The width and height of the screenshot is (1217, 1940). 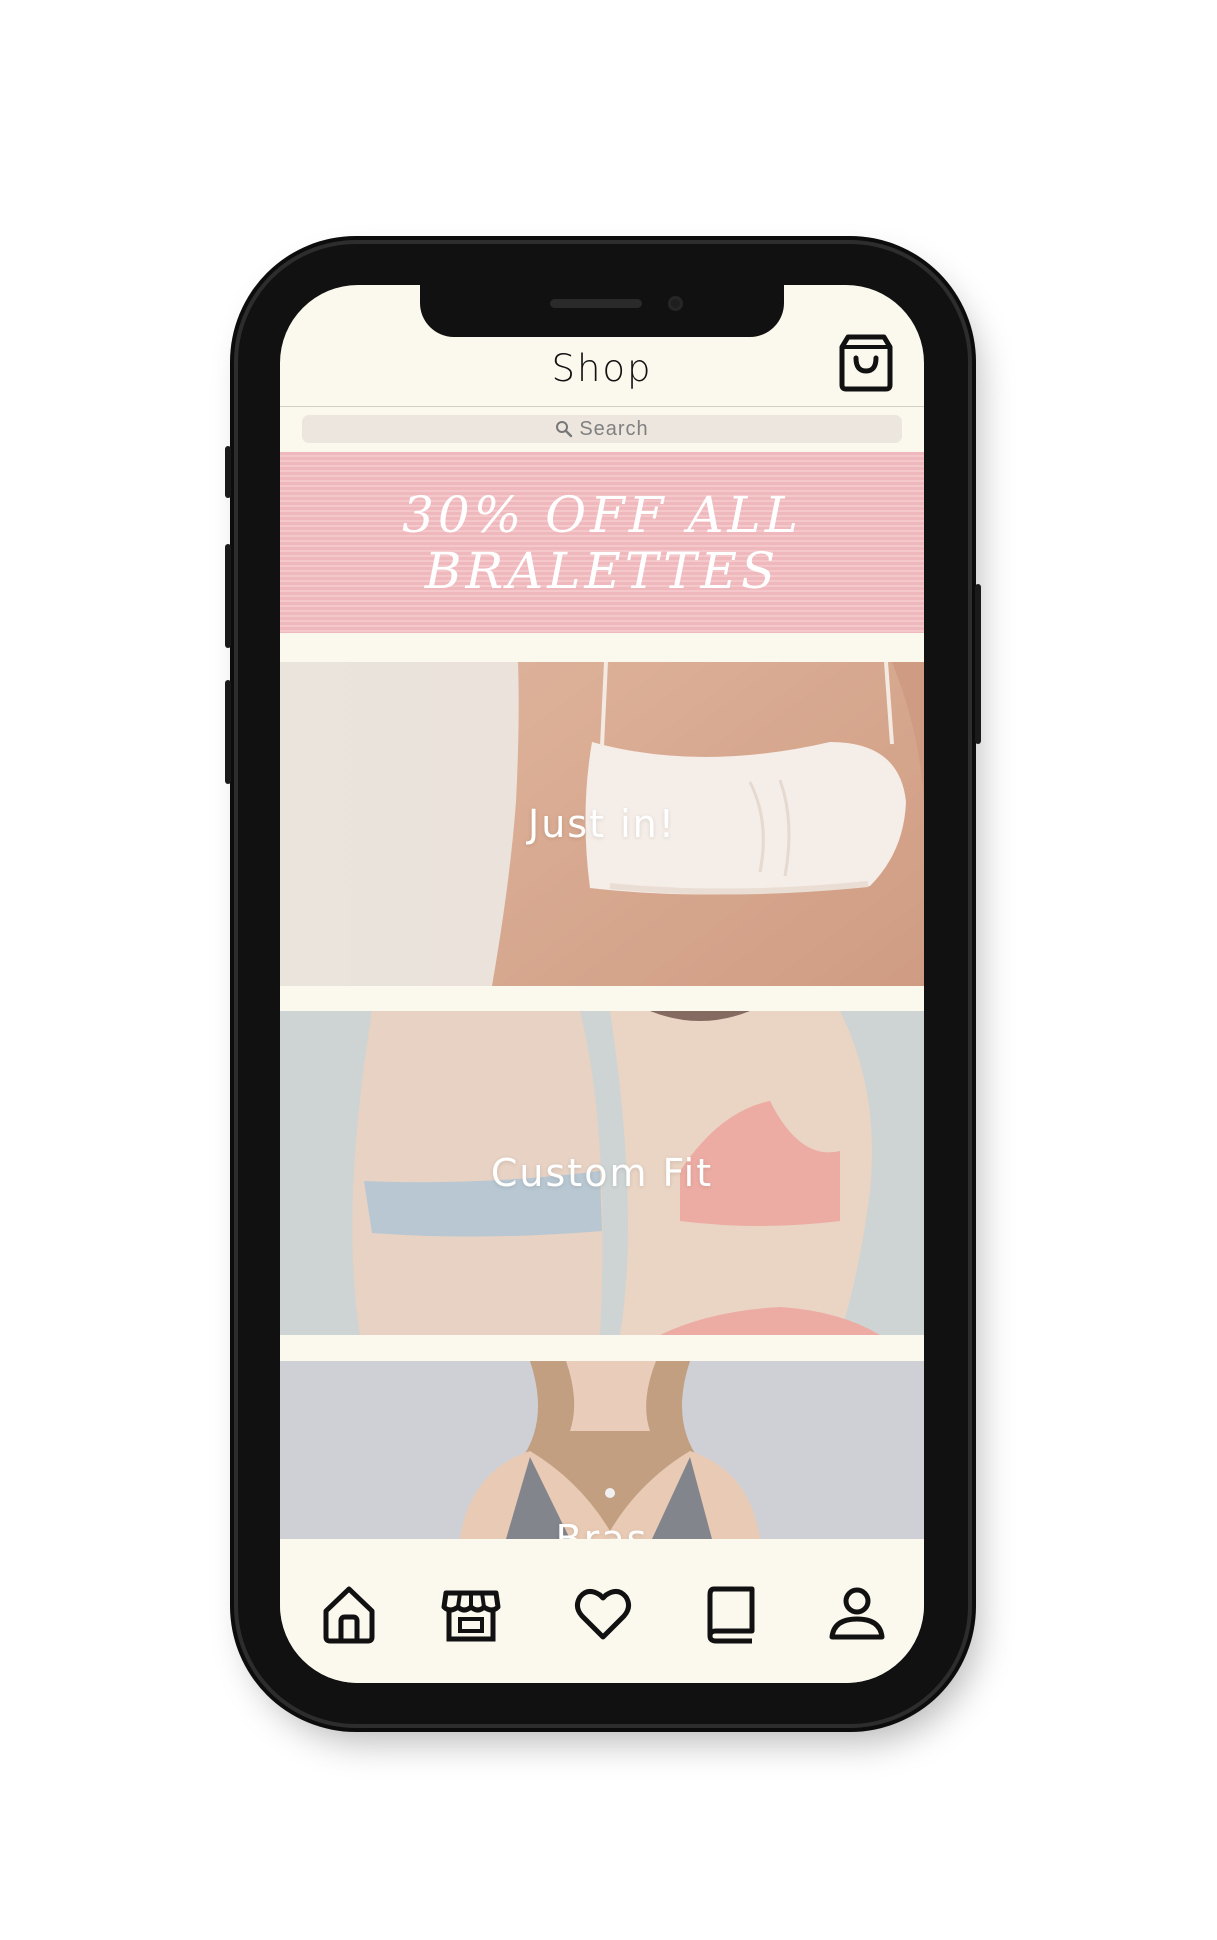 I want to click on tab-favorites, so click(x=603, y=1614).